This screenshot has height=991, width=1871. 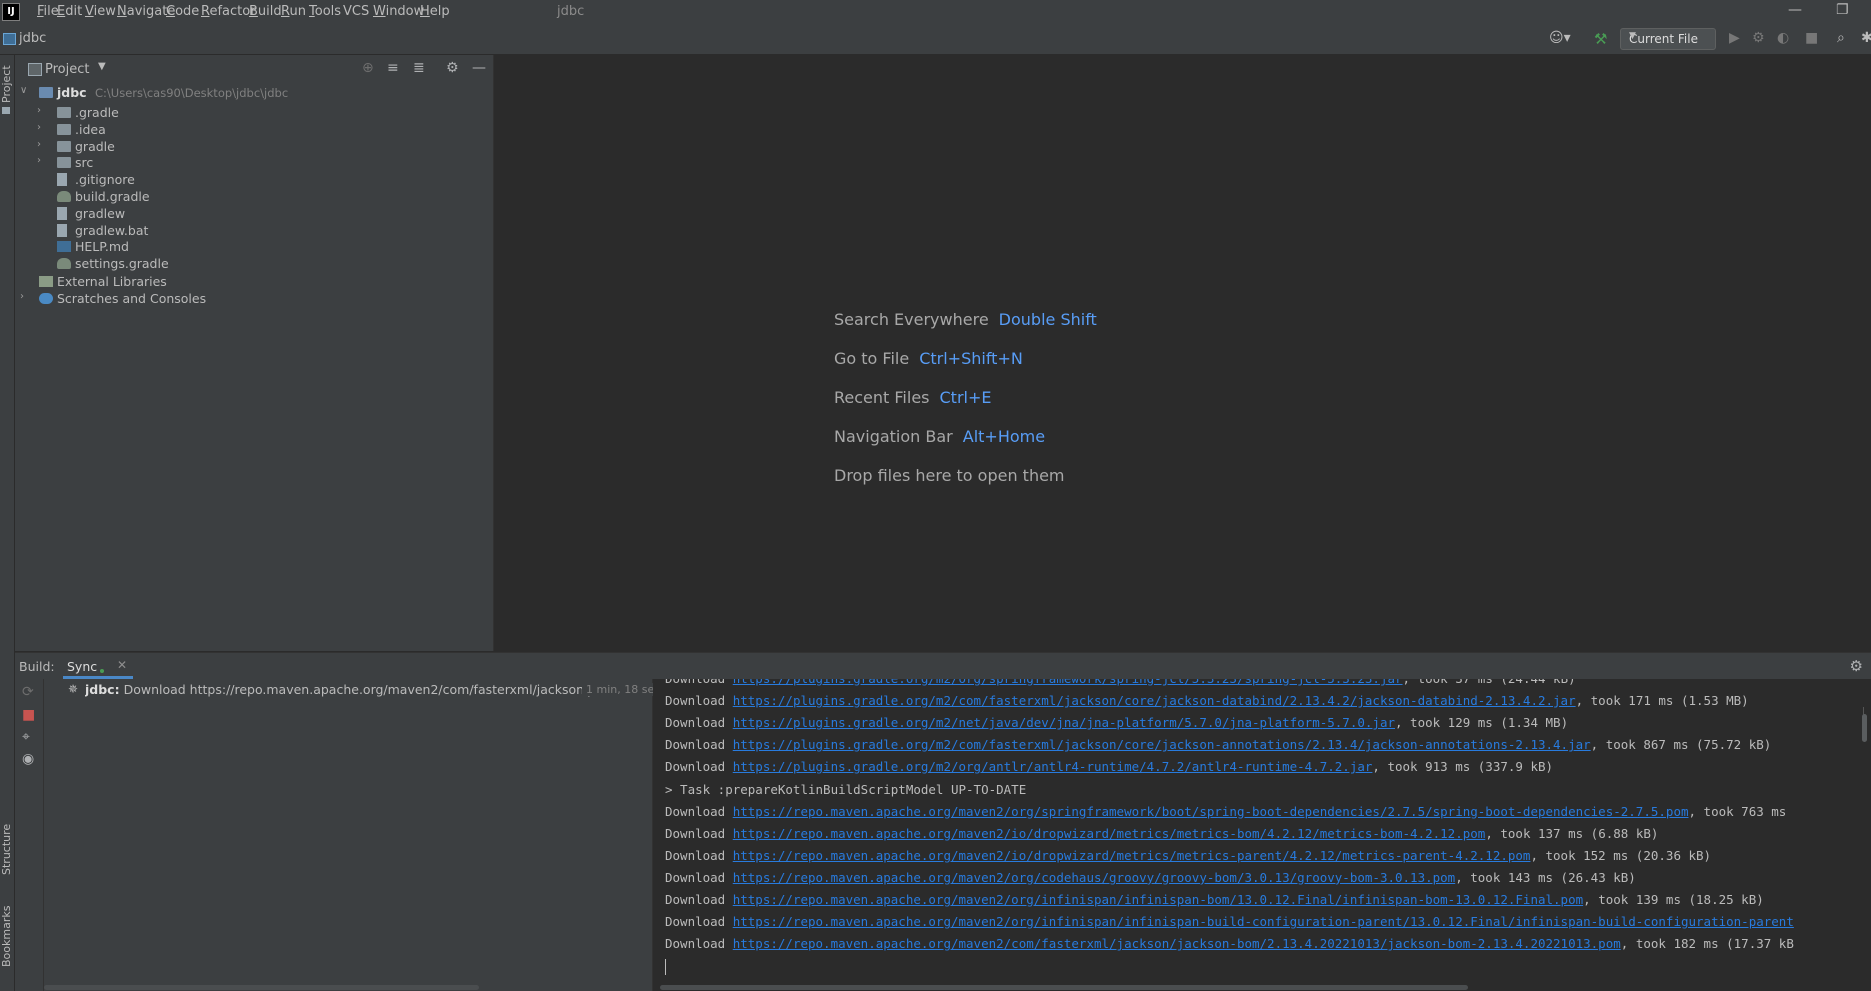 What do you see at coordinates (67, 69) in the screenshot?
I see `project-view-selector: Project` at bounding box center [67, 69].